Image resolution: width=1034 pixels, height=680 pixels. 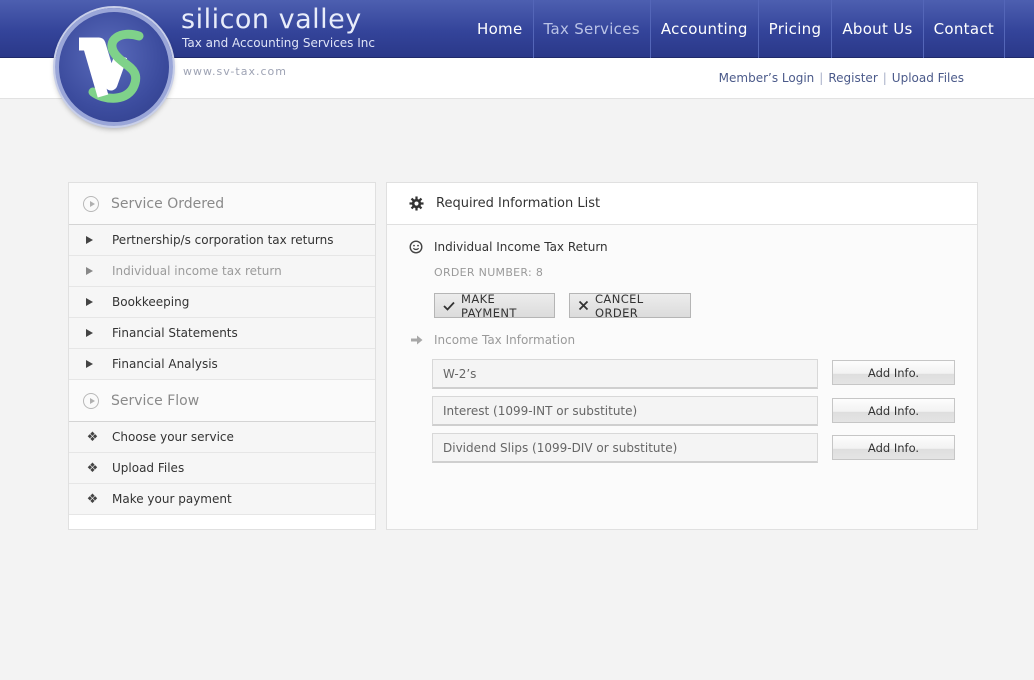 I want to click on make-payment-label: MAKE PAYMENT, so click(x=489, y=305).